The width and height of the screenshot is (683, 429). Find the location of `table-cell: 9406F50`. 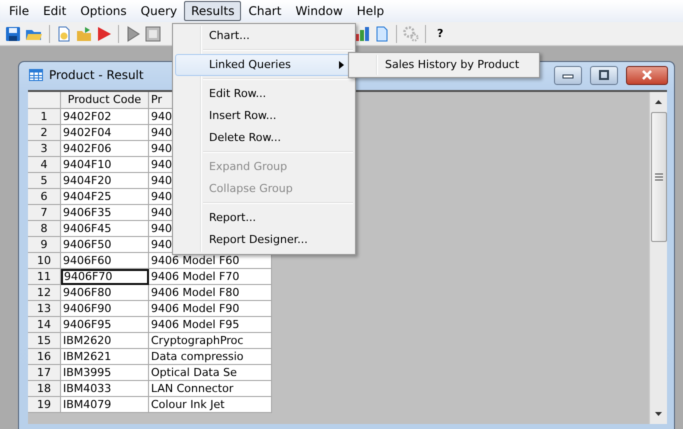

table-cell: 9406F50 is located at coordinates (105, 245).